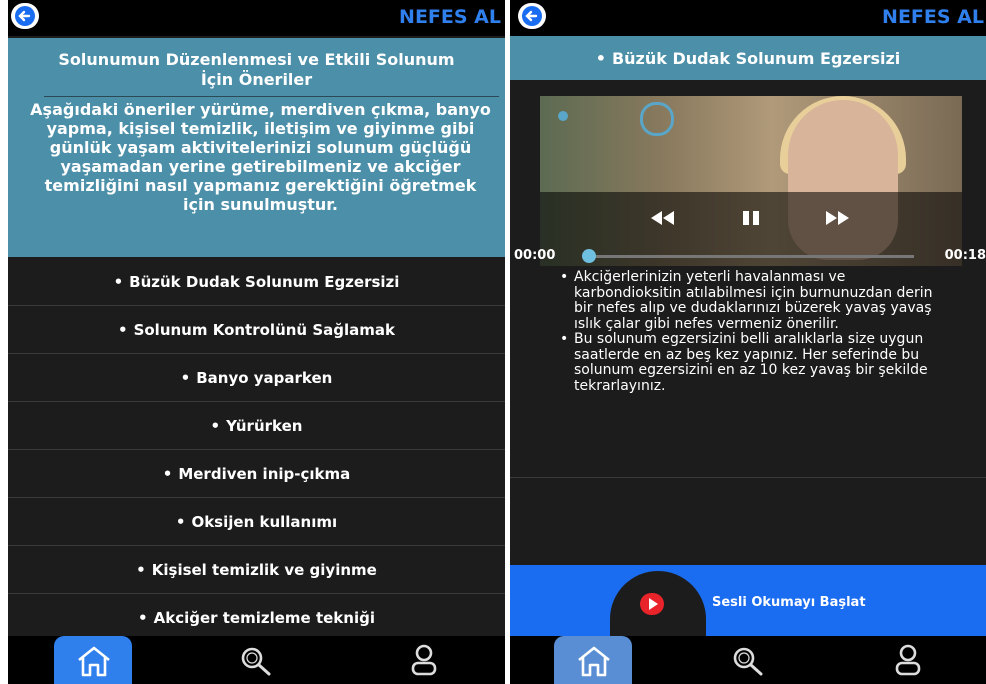 The width and height of the screenshot is (986, 684). What do you see at coordinates (751, 256) in the screenshot?
I see `seek-bar` at bounding box center [751, 256].